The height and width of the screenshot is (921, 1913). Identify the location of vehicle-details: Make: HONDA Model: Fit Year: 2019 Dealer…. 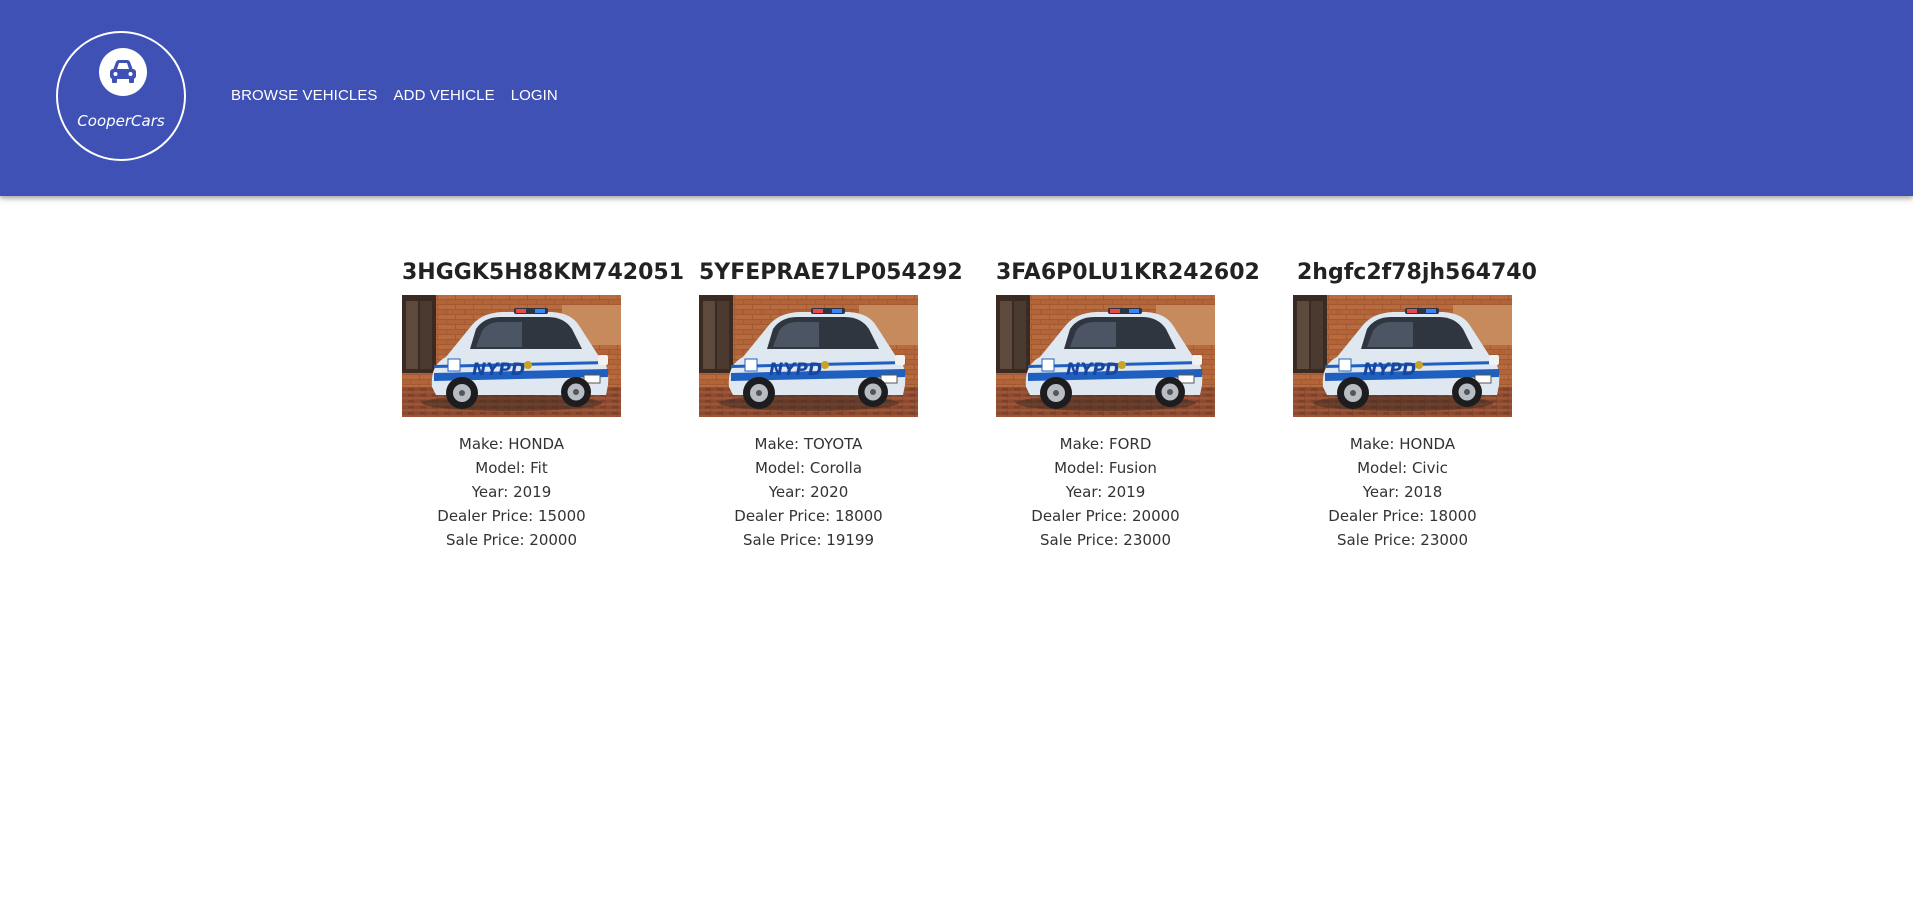
(511, 492).